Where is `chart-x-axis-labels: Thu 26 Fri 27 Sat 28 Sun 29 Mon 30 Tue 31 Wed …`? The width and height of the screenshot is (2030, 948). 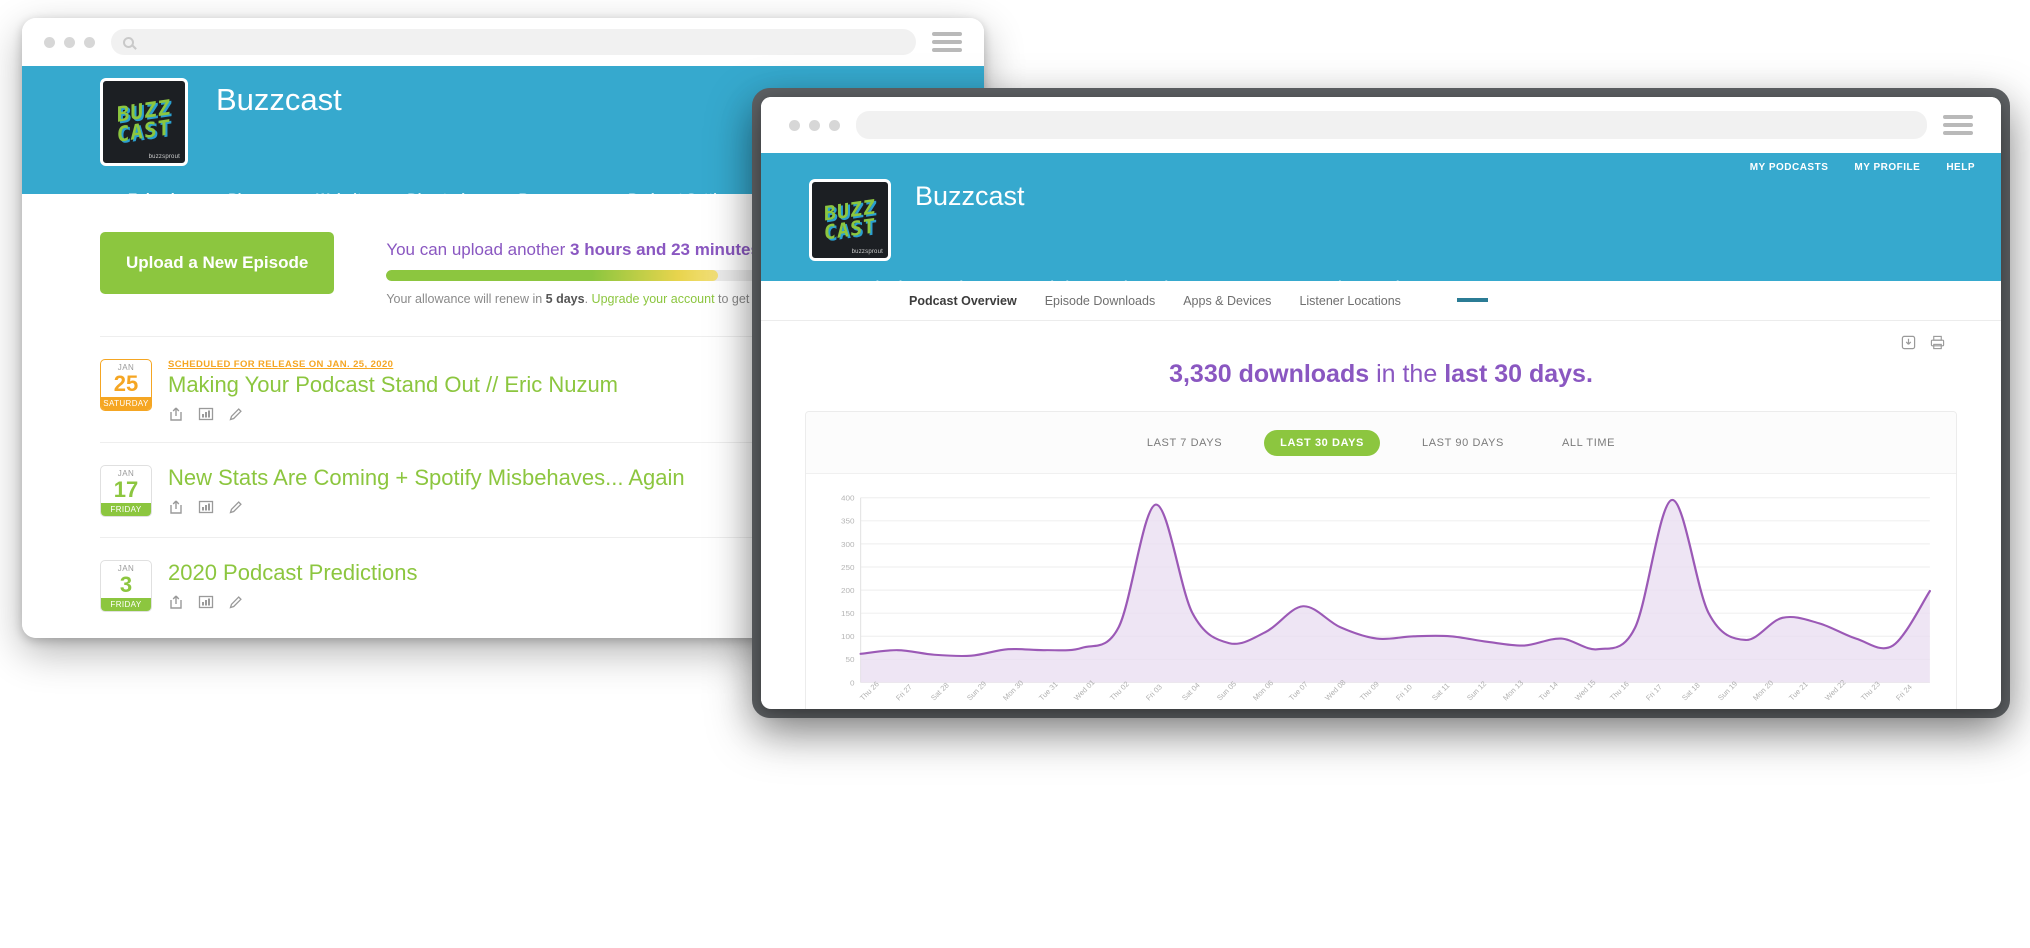
chart-x-axis-labels: Thu 26 Fri 27 Sat 28 Sun 29 Mon 30 Tue 31 Wed … is located at coordinates (1394, 693).